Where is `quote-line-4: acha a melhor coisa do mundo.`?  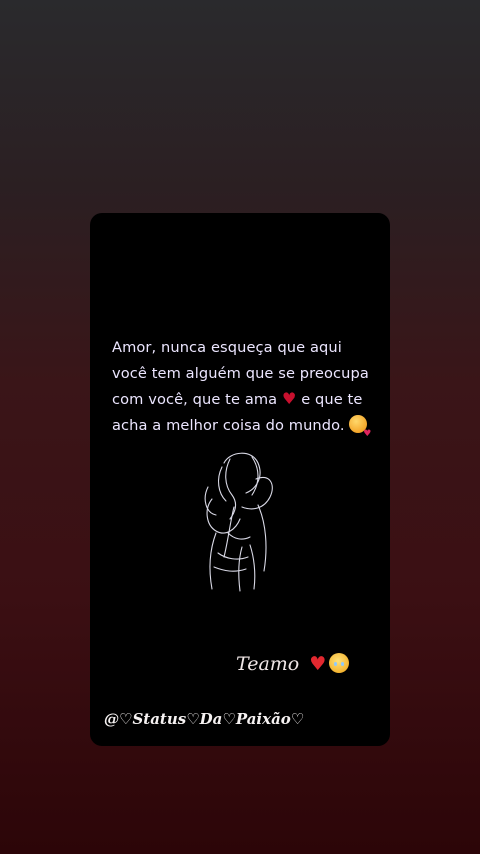 quote-line-4: acha a melhor coisa do mundo. is located at coordinates (246, 430).